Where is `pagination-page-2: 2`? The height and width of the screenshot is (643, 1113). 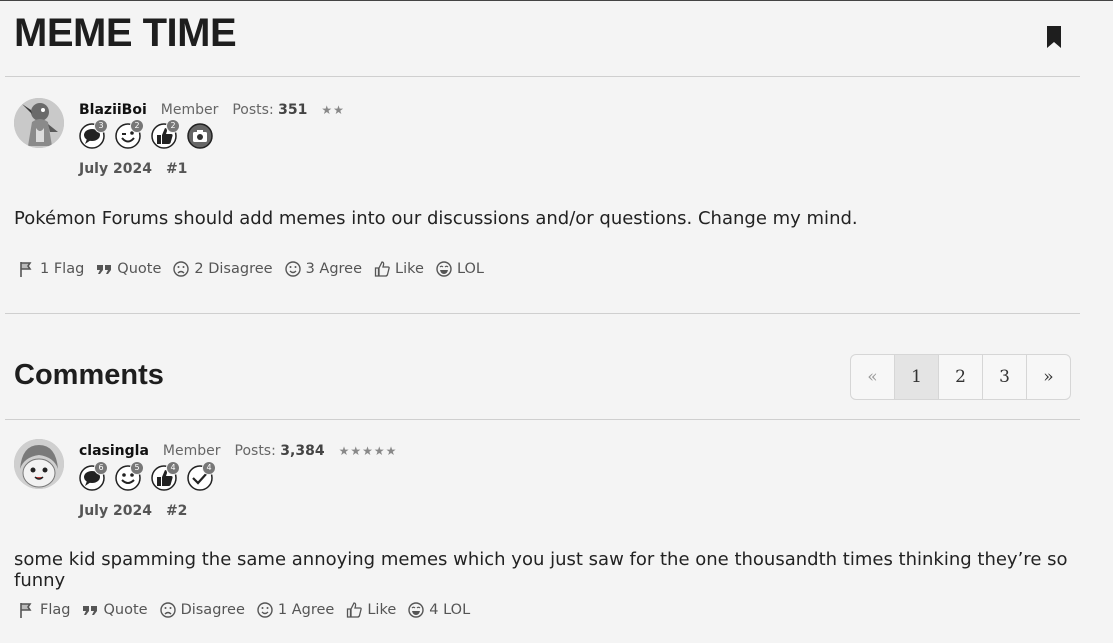 pagination-page-2: 2 is located at coordinates (961, 377).